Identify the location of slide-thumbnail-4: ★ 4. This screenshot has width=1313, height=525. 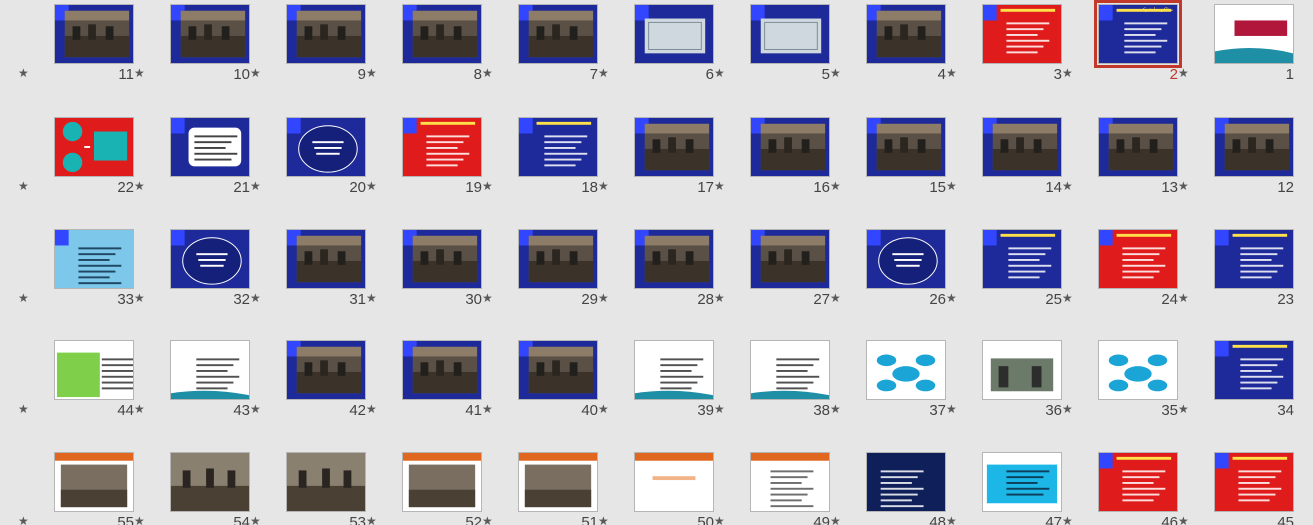
(888, 49).